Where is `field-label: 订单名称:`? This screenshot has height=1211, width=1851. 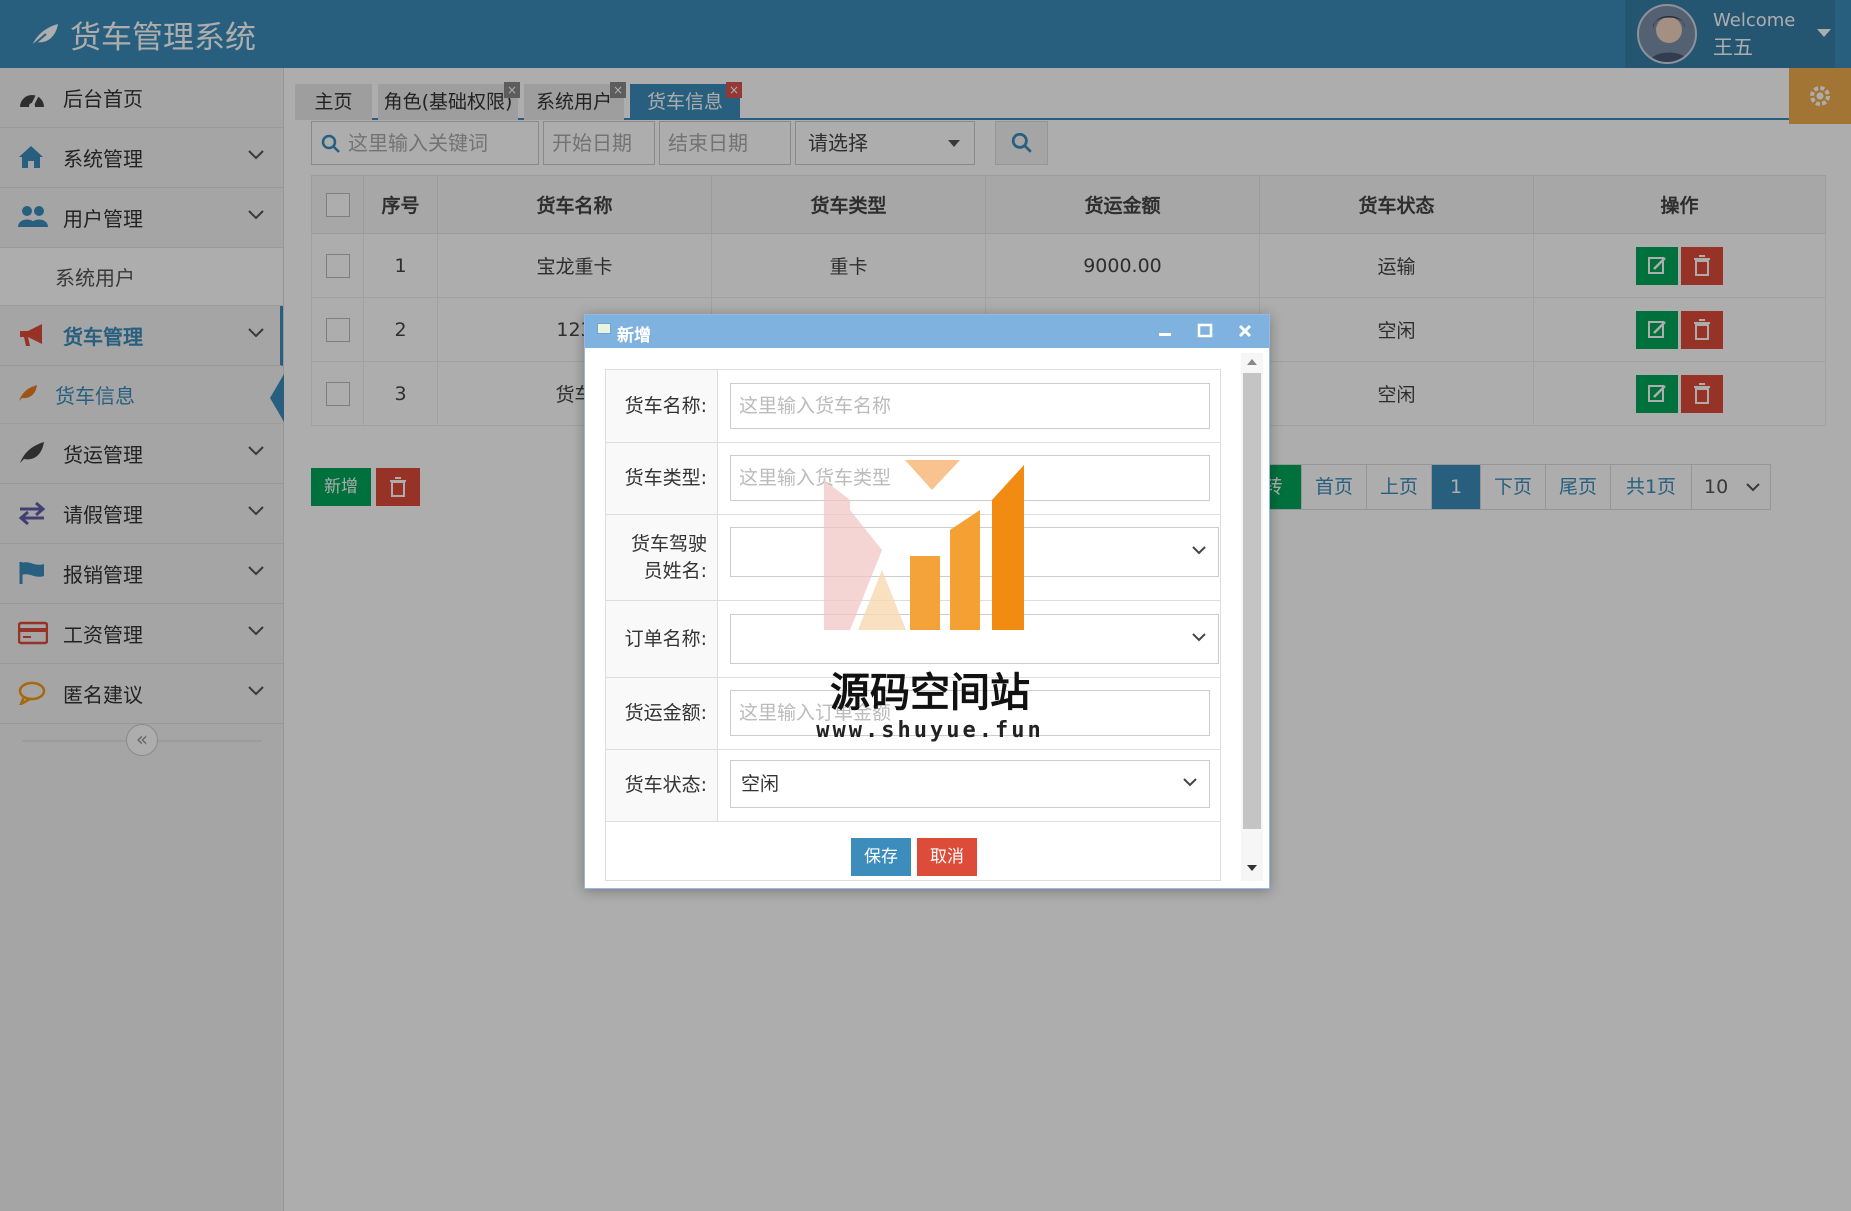 field-label: 订单名称: is located at coordinates (662, 639).